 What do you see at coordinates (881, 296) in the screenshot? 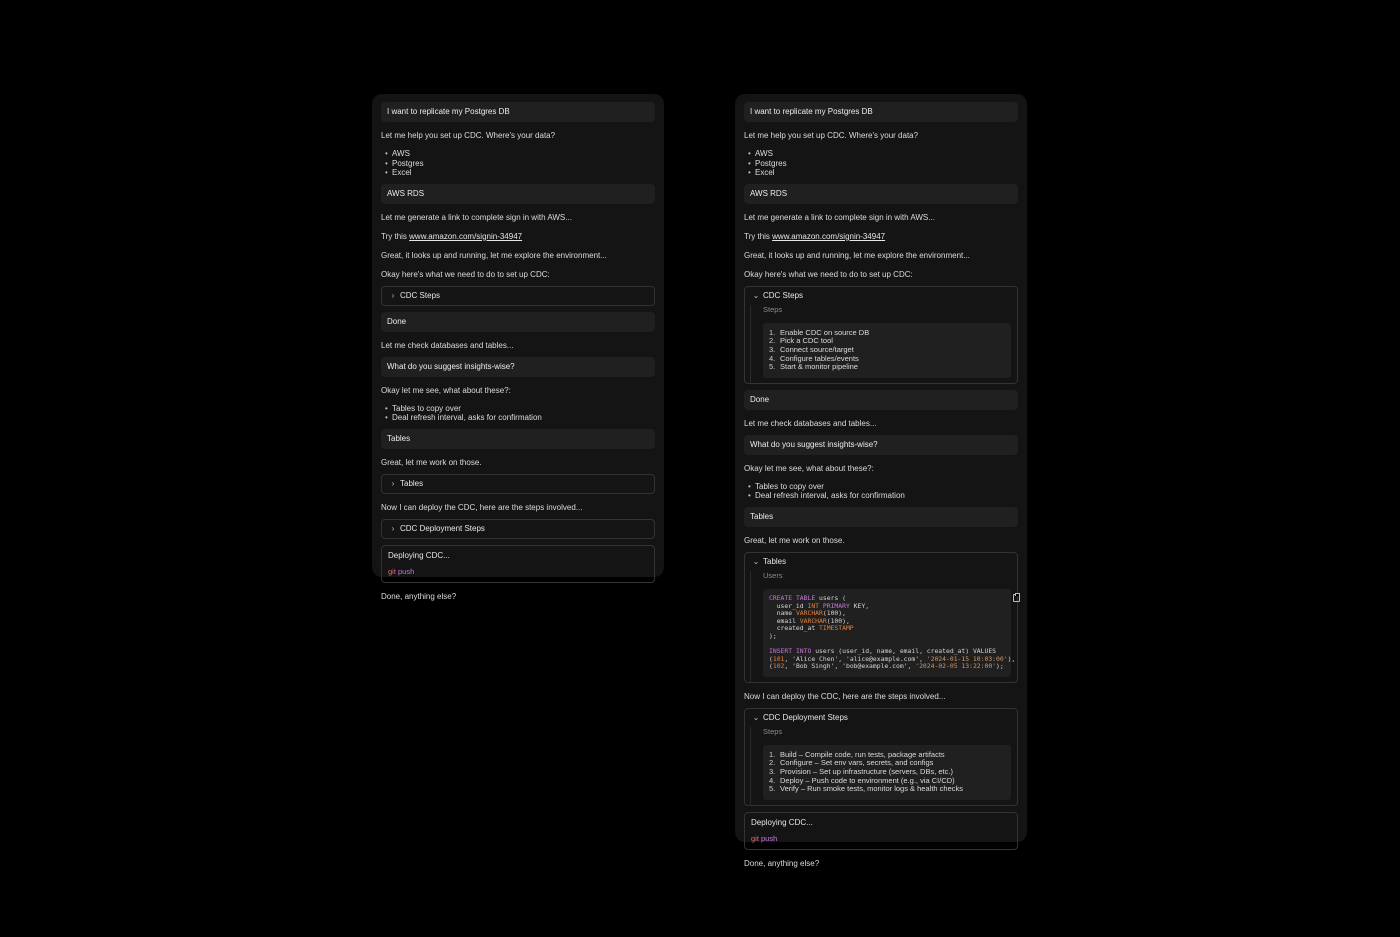
I see `cdc-steps-toggle: ⌄ CDC Steps` at bounding box center [881, 296].